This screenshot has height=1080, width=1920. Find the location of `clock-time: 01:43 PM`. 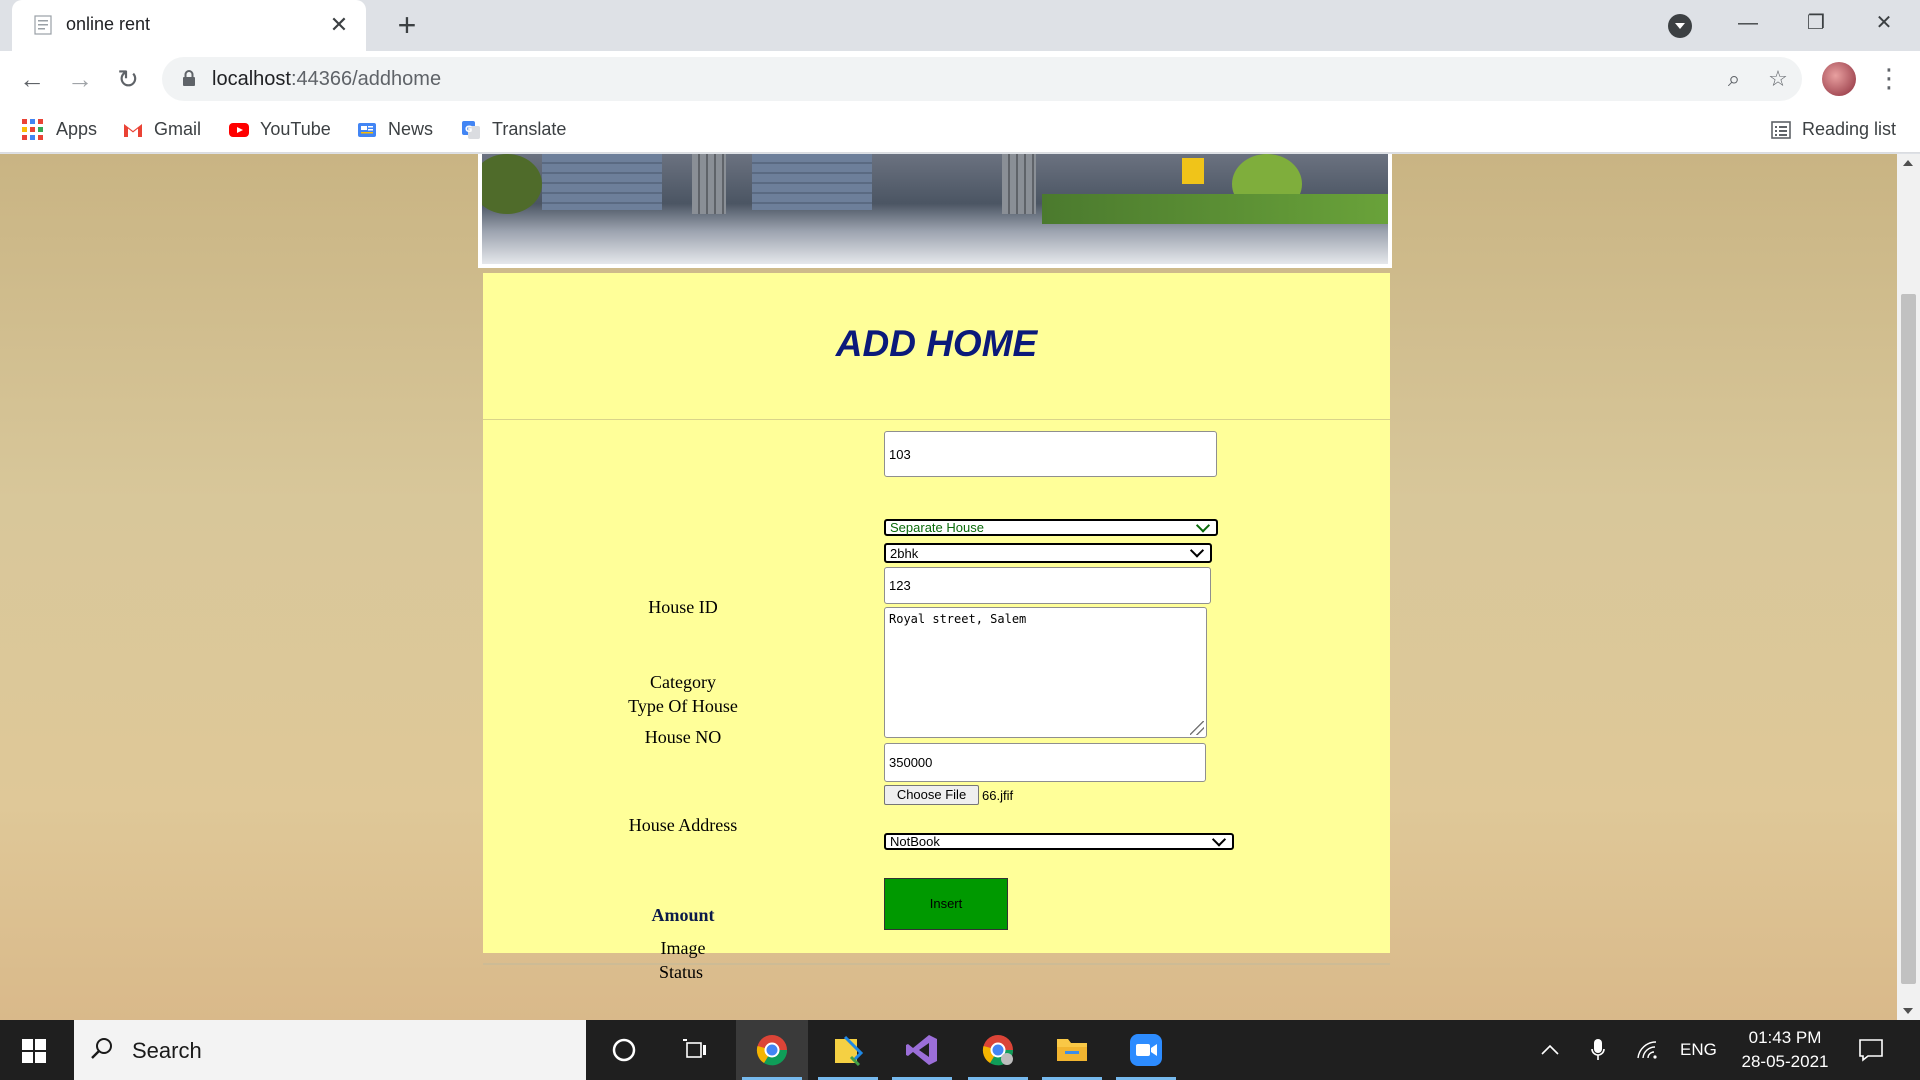

clock-time: 01:43 PM is located at coordinates (1785, 1037).